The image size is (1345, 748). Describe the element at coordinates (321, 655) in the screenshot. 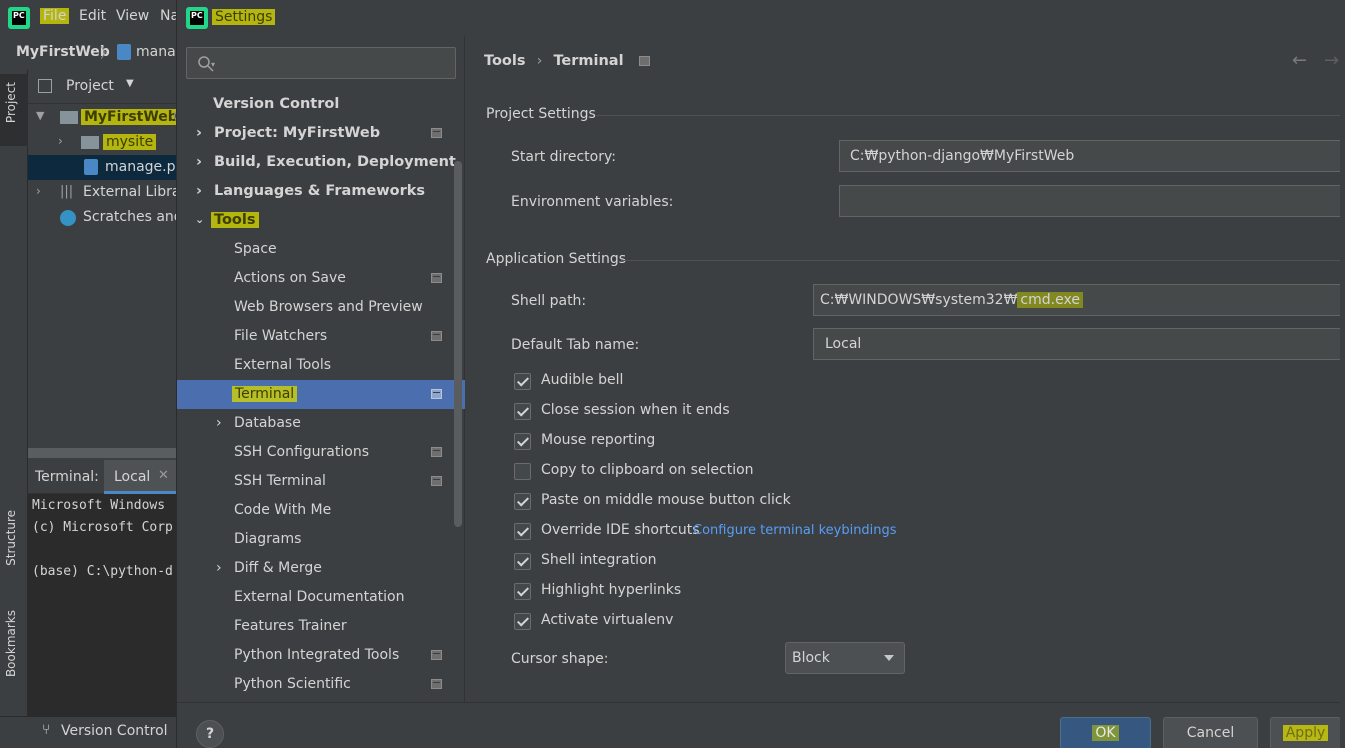

I see `nav-item-python-integrated-tools: Python Integrated Tools` at that location.